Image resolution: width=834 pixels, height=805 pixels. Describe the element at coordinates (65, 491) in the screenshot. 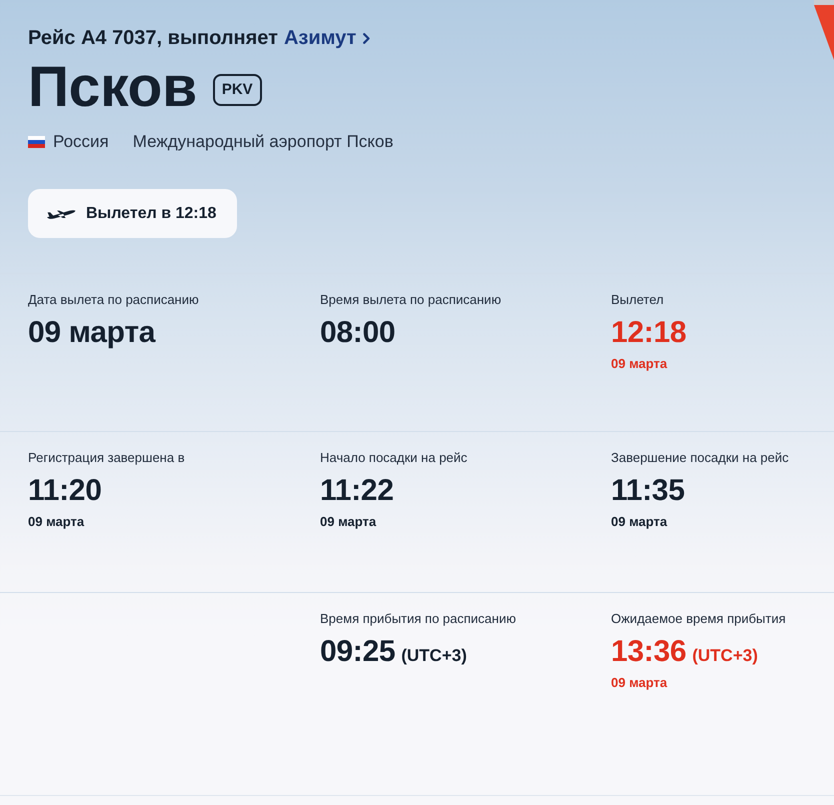

I see `schedule-value: 11:20` at that location.